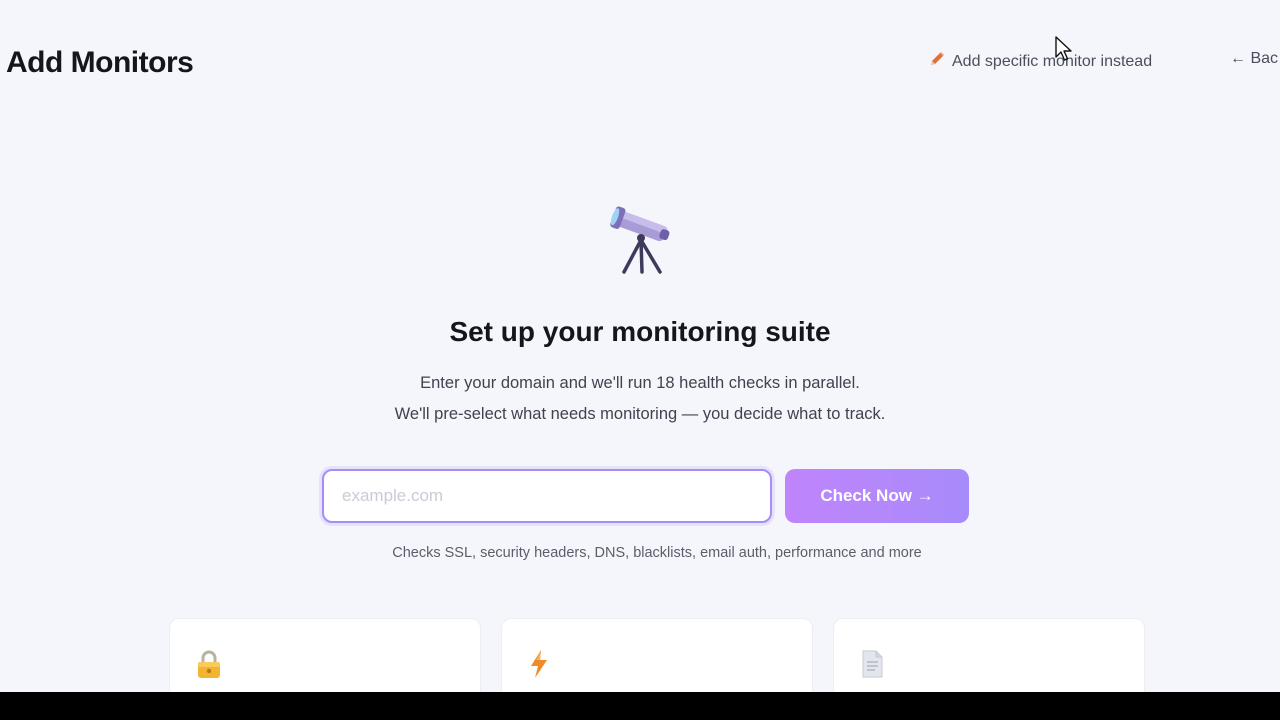 This screenshot has width=1280, height=720. What do you see at coordinates (872, 666) in the screenshot?
I see `document-icon` at bounding box center [872, 666].